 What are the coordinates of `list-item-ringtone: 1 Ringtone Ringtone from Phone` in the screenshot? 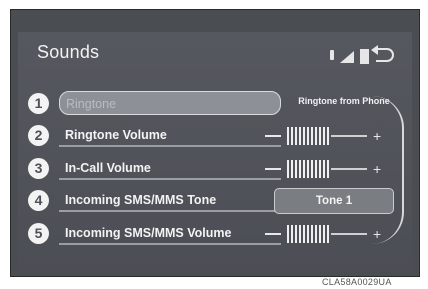 It's located at (213, 104).